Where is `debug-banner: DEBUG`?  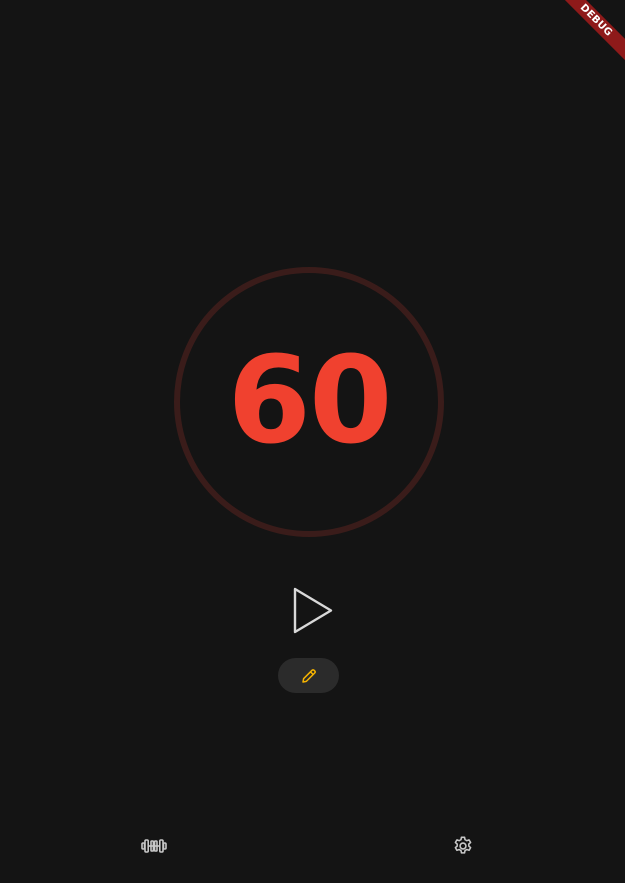
debug-banner: DEBUG is located at coordinates (585, 40).